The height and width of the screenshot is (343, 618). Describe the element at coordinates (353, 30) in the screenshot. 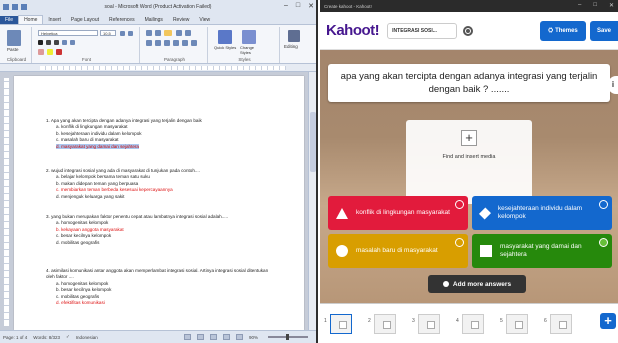

I see `kahoot-logo: Kahoot!` at that location.